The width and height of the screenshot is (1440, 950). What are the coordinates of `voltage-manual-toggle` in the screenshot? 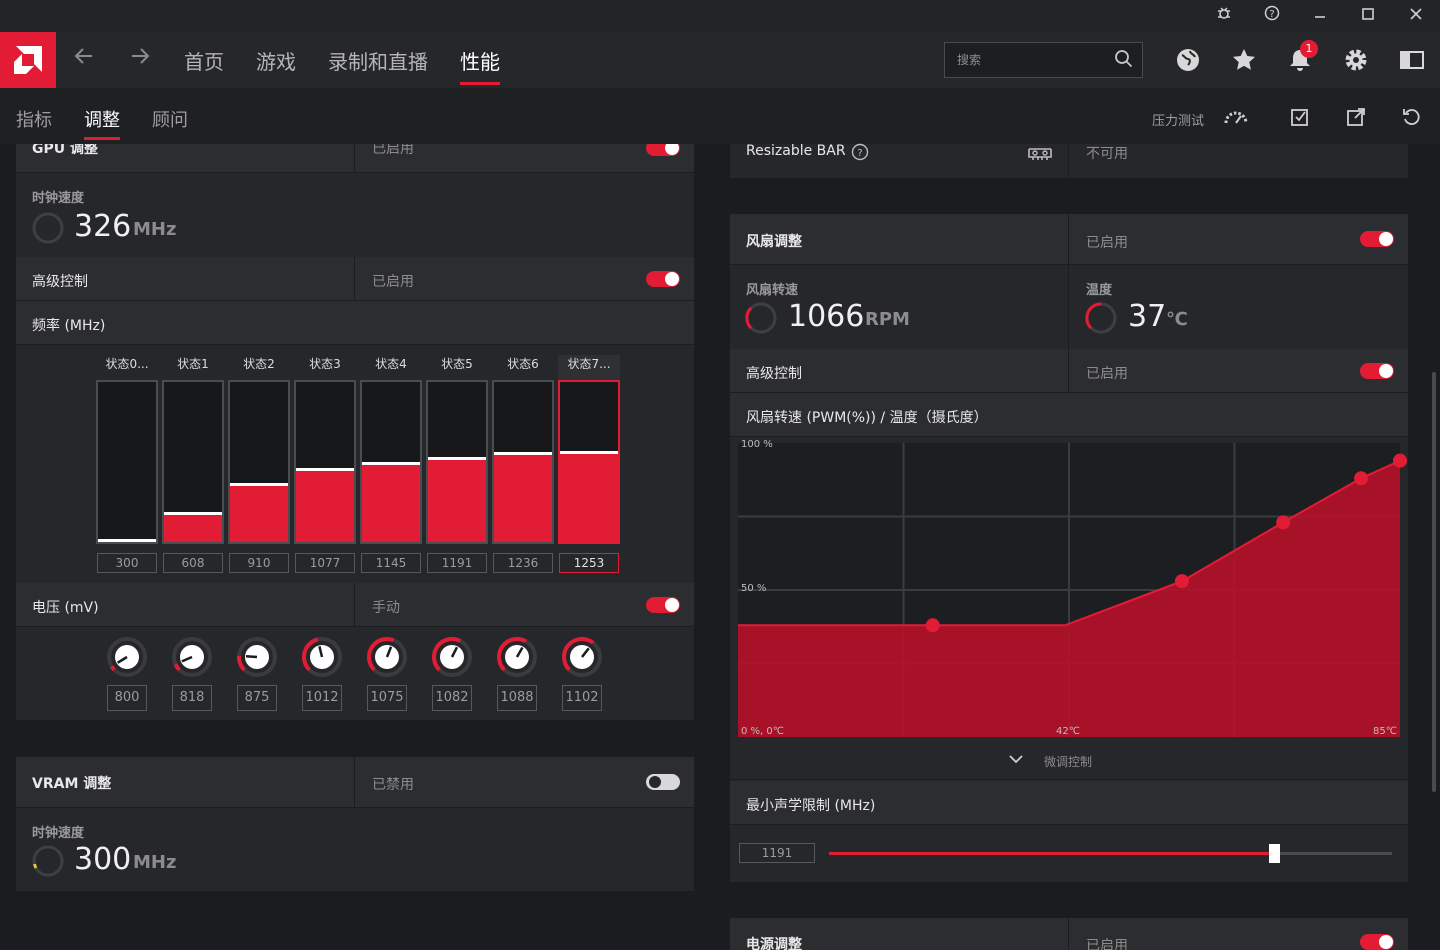 It's located at (663, 605).